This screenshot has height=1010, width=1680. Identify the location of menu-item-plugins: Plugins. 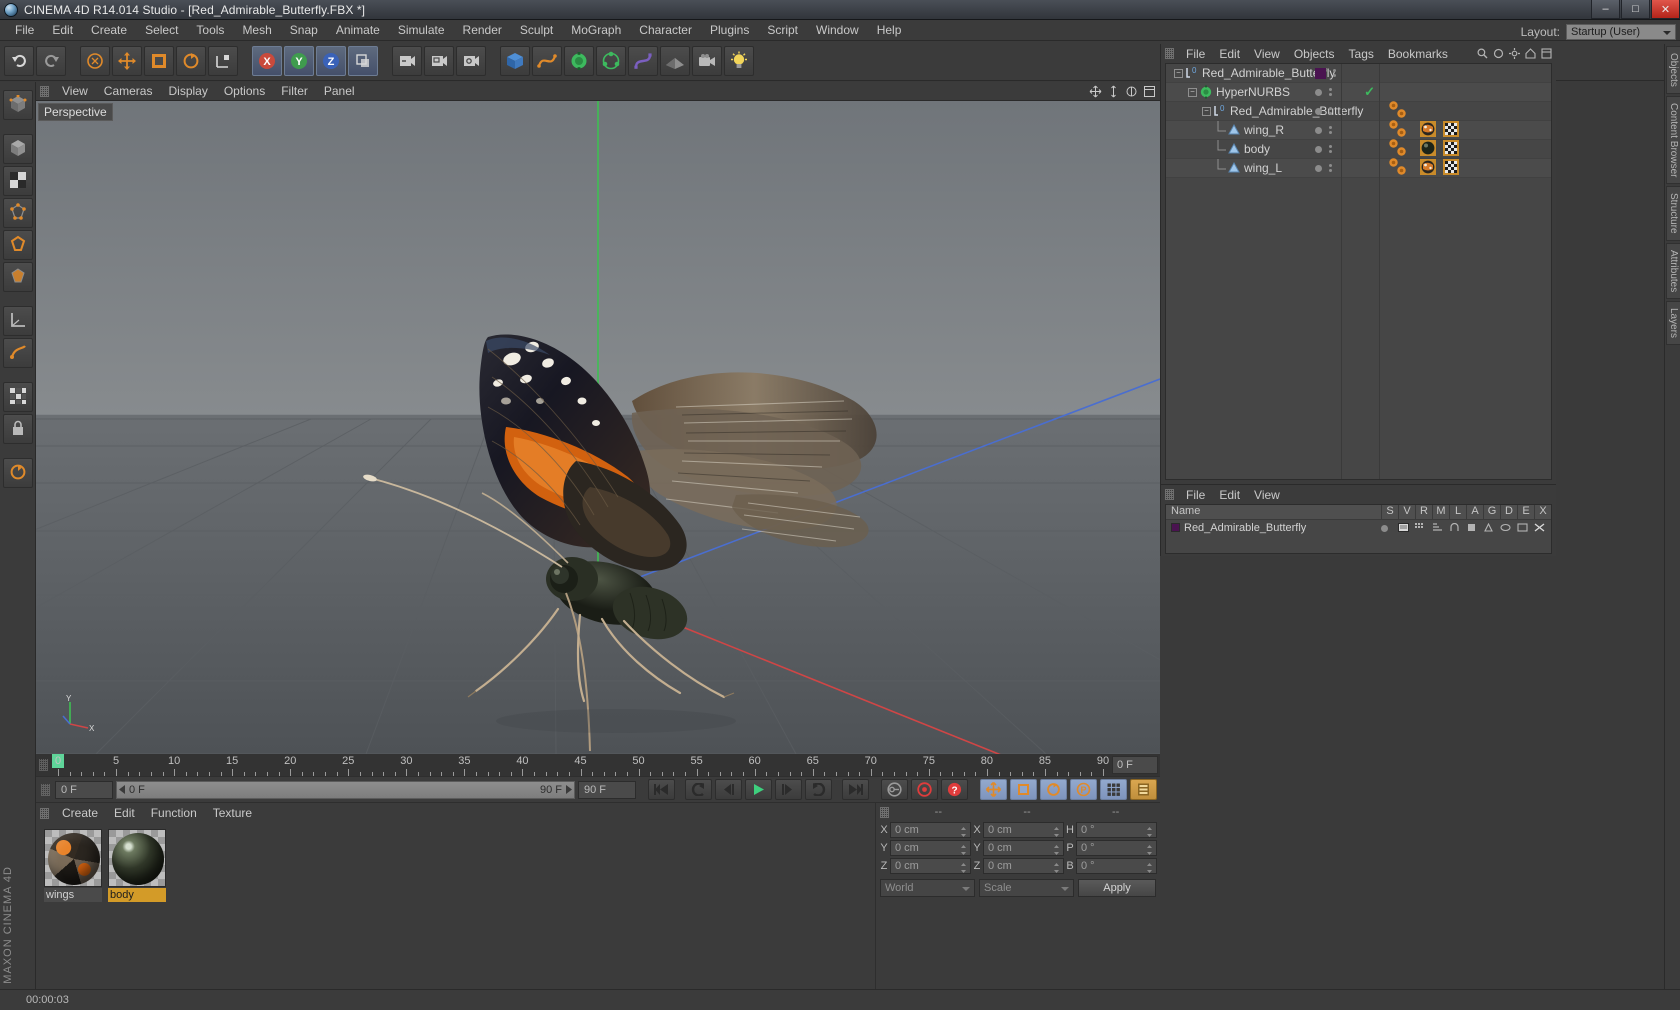
(729, 30).